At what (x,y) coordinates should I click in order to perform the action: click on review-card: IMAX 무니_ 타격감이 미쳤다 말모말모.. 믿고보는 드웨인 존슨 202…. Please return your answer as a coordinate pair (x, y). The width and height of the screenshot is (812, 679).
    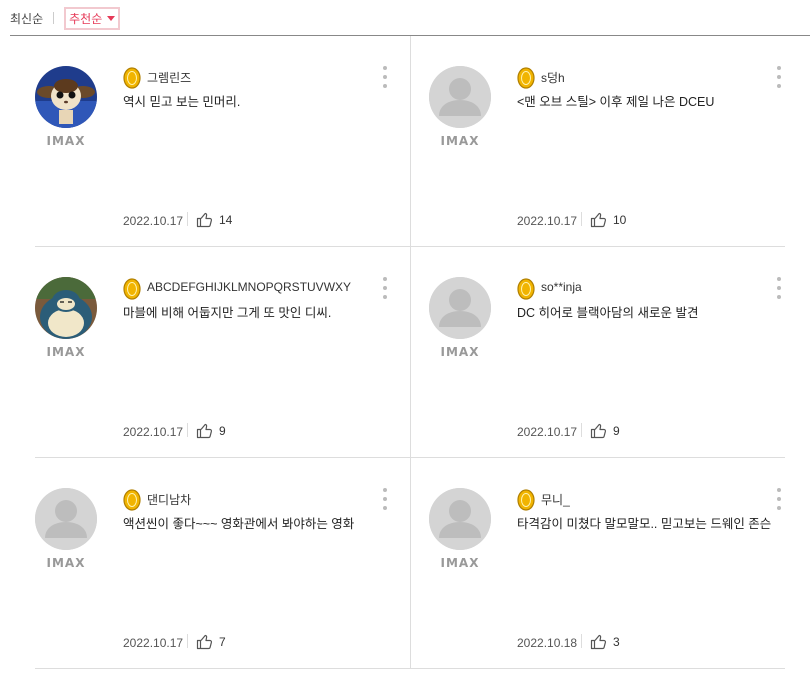
    Looking at the image, I should click on (616, 563).